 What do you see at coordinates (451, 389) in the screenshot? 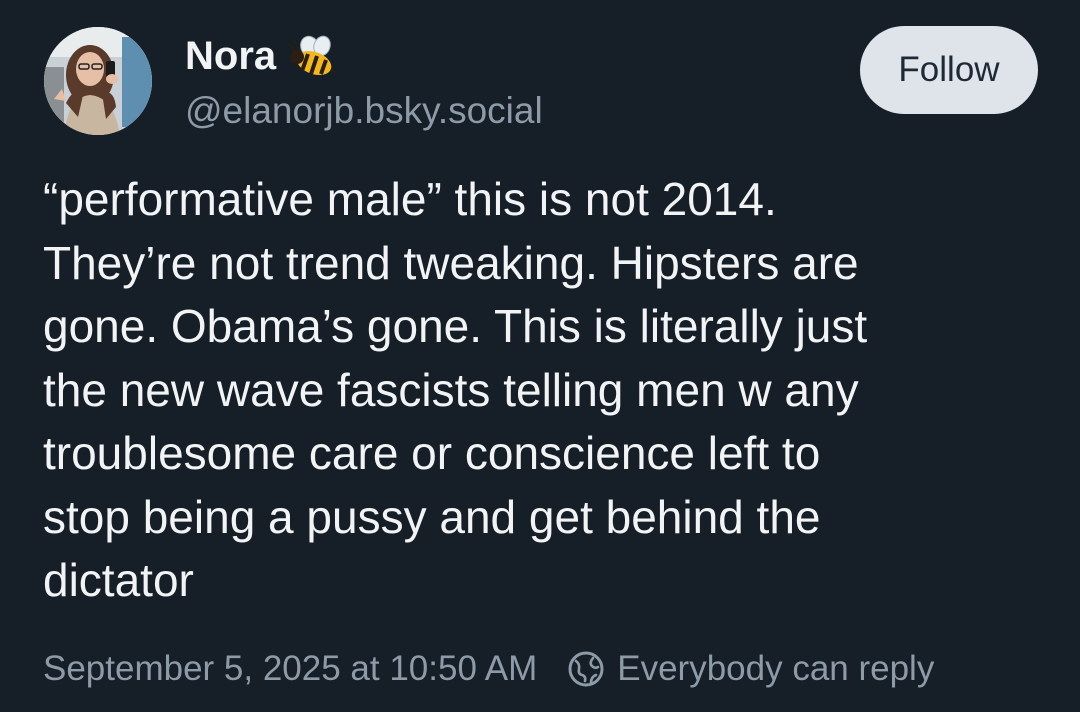
I see `post-text-line: the new wave fascists telling men w any` at bounding box center [451, 389].